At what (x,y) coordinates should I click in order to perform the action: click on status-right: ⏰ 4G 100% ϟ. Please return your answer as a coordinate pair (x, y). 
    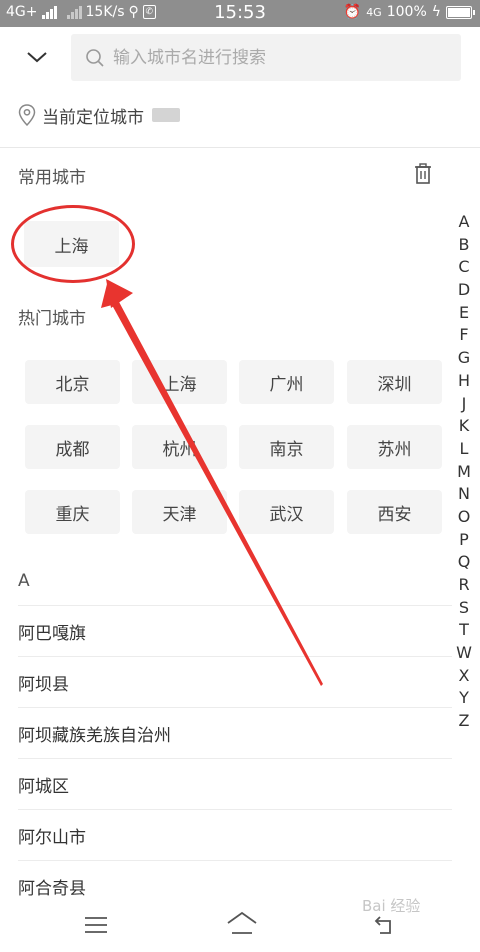
    Looking at the image, I should click on (409, 12).